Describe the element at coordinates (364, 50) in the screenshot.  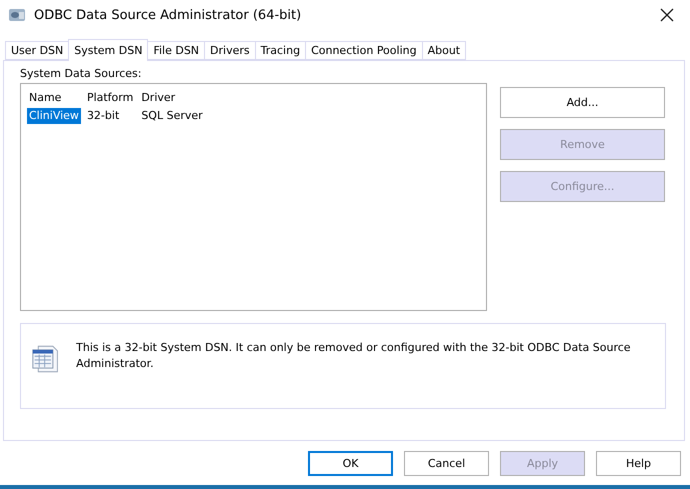
I see `tab: Connection Pooling` at that location.